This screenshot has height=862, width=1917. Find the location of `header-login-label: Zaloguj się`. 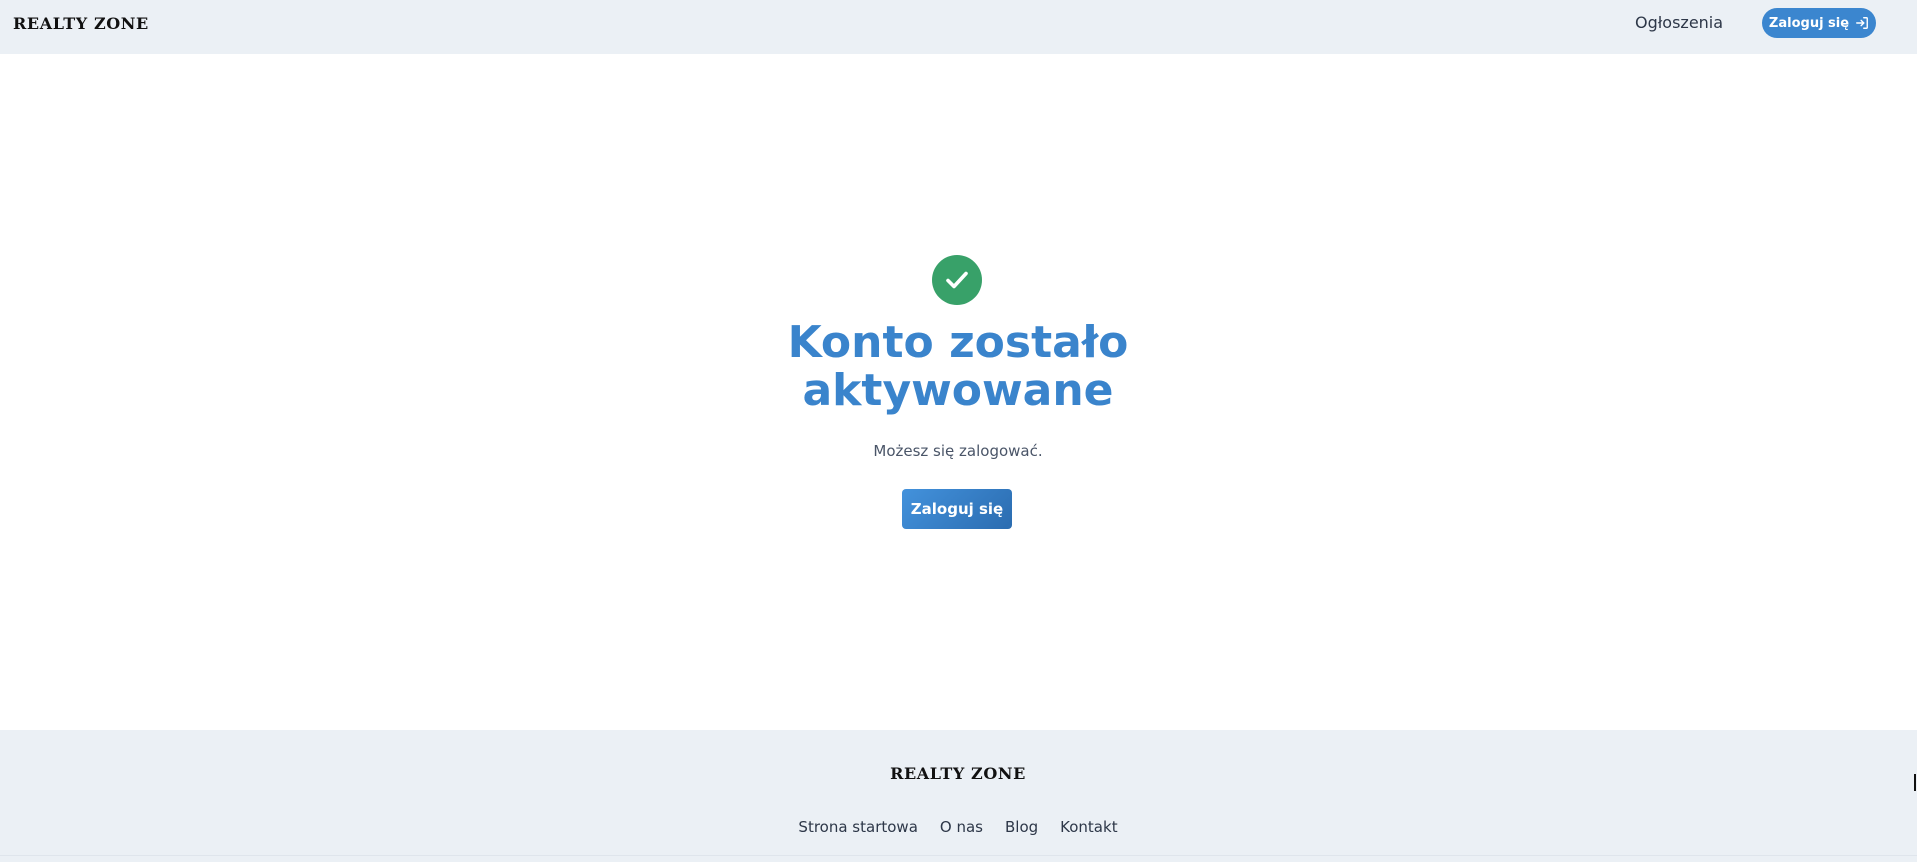

header-login-label: Zaloguj się is located at coordinates (1809, 23).